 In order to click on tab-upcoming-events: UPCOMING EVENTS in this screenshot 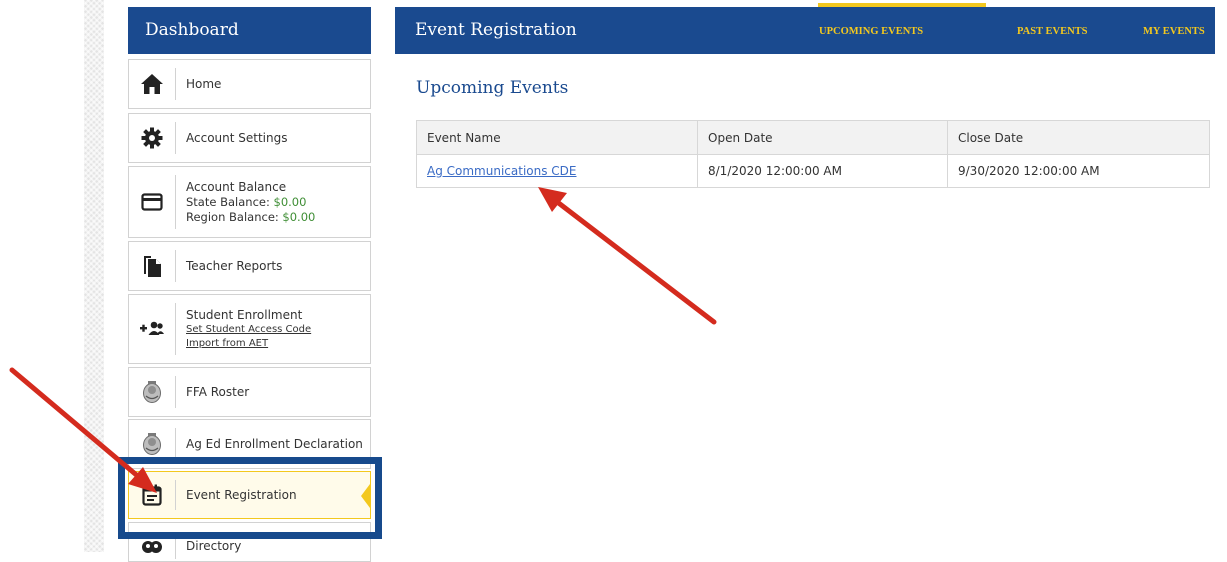, I will do `click(871, 30)`.